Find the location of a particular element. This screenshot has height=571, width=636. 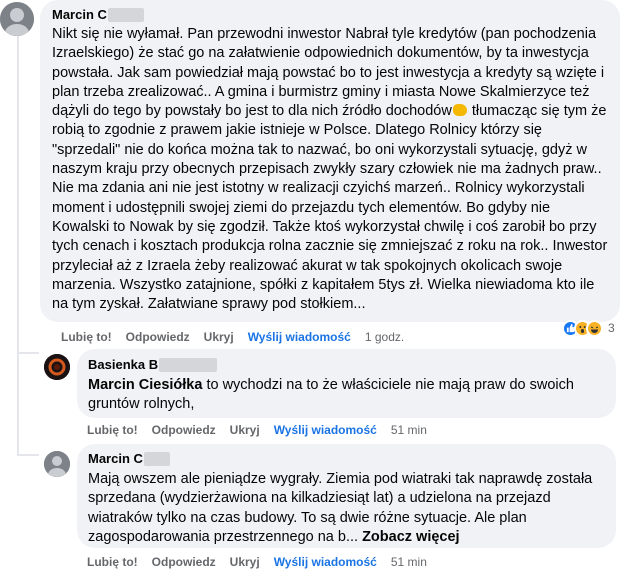

see-more-link: Zobacz więcej is located at coordinates (411, 537).